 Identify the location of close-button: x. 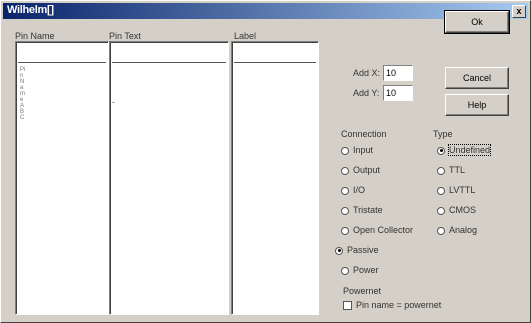
(519, 11).